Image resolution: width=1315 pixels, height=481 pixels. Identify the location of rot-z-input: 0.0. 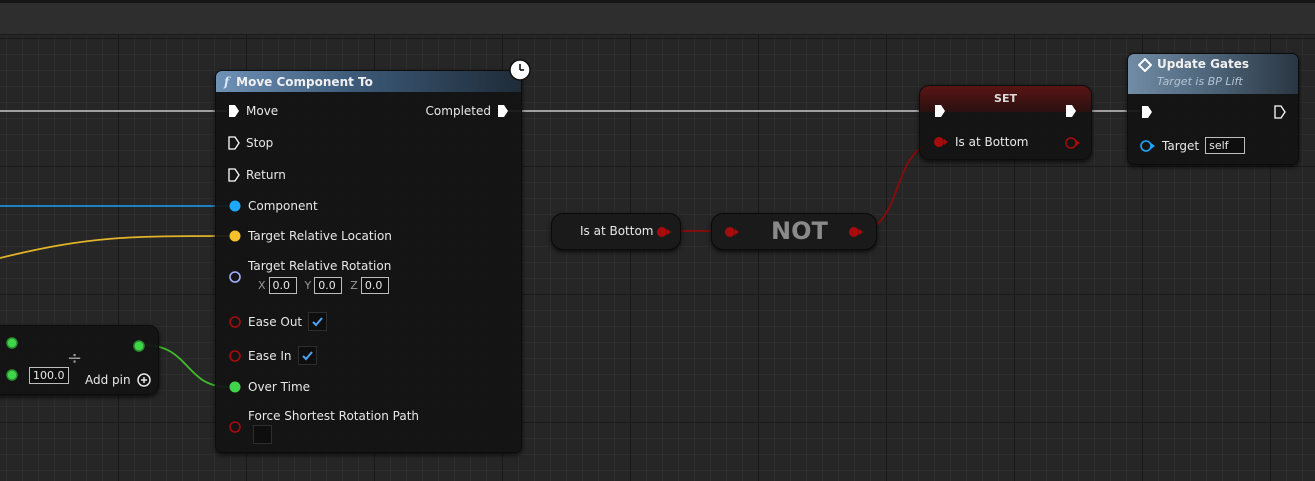
(374, 285).